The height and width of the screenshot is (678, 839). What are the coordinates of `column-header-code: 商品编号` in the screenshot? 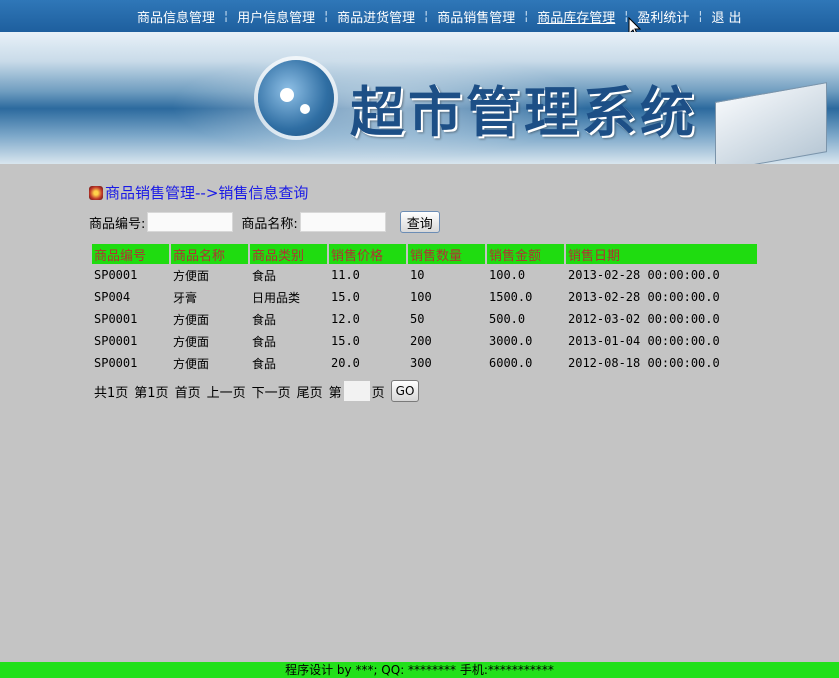 It's located at (130, 254).